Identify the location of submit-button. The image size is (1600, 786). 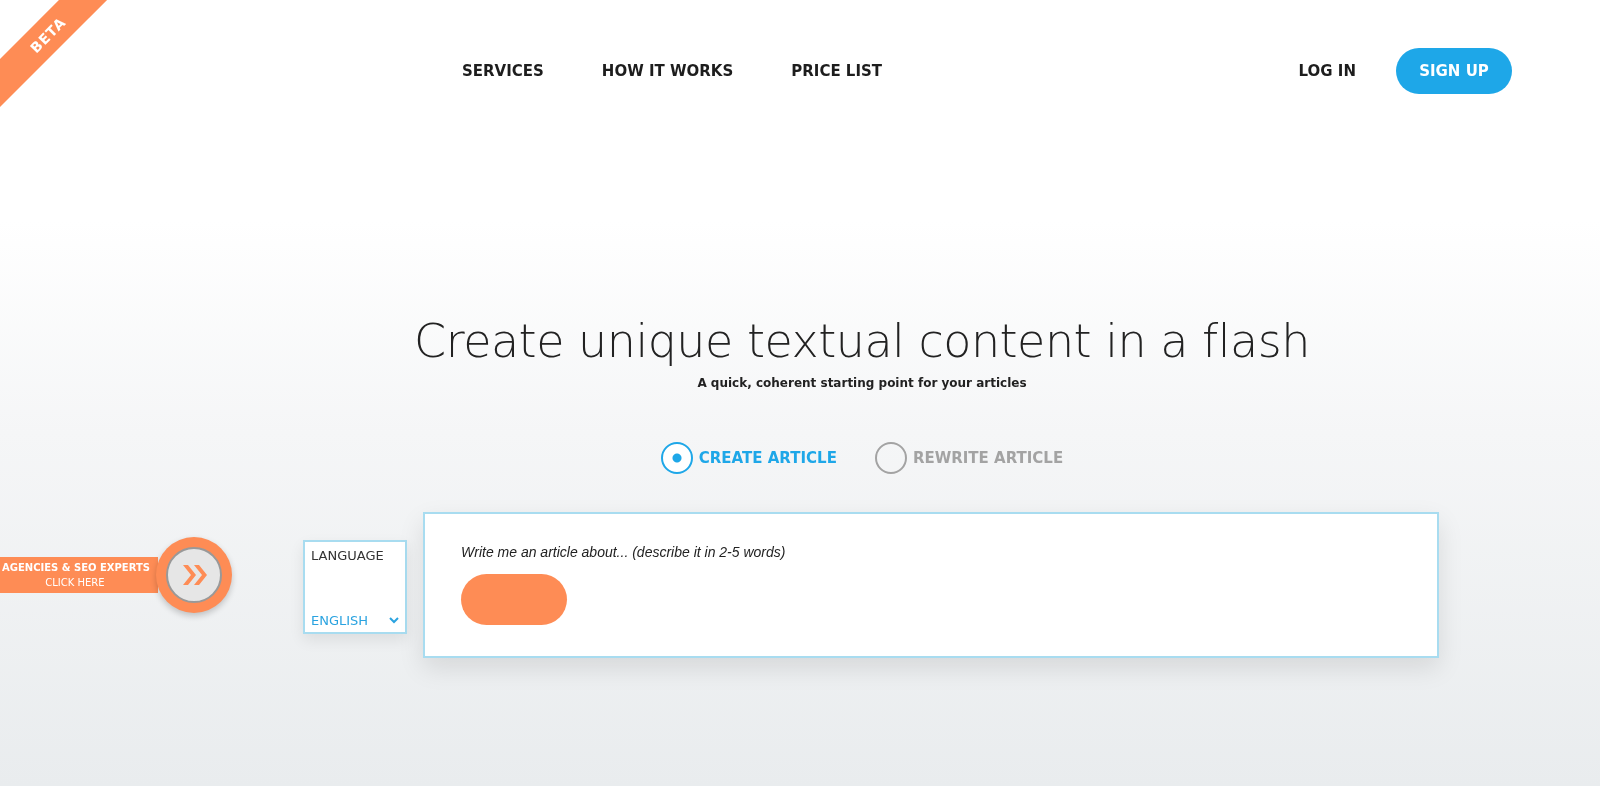
(514, 599).